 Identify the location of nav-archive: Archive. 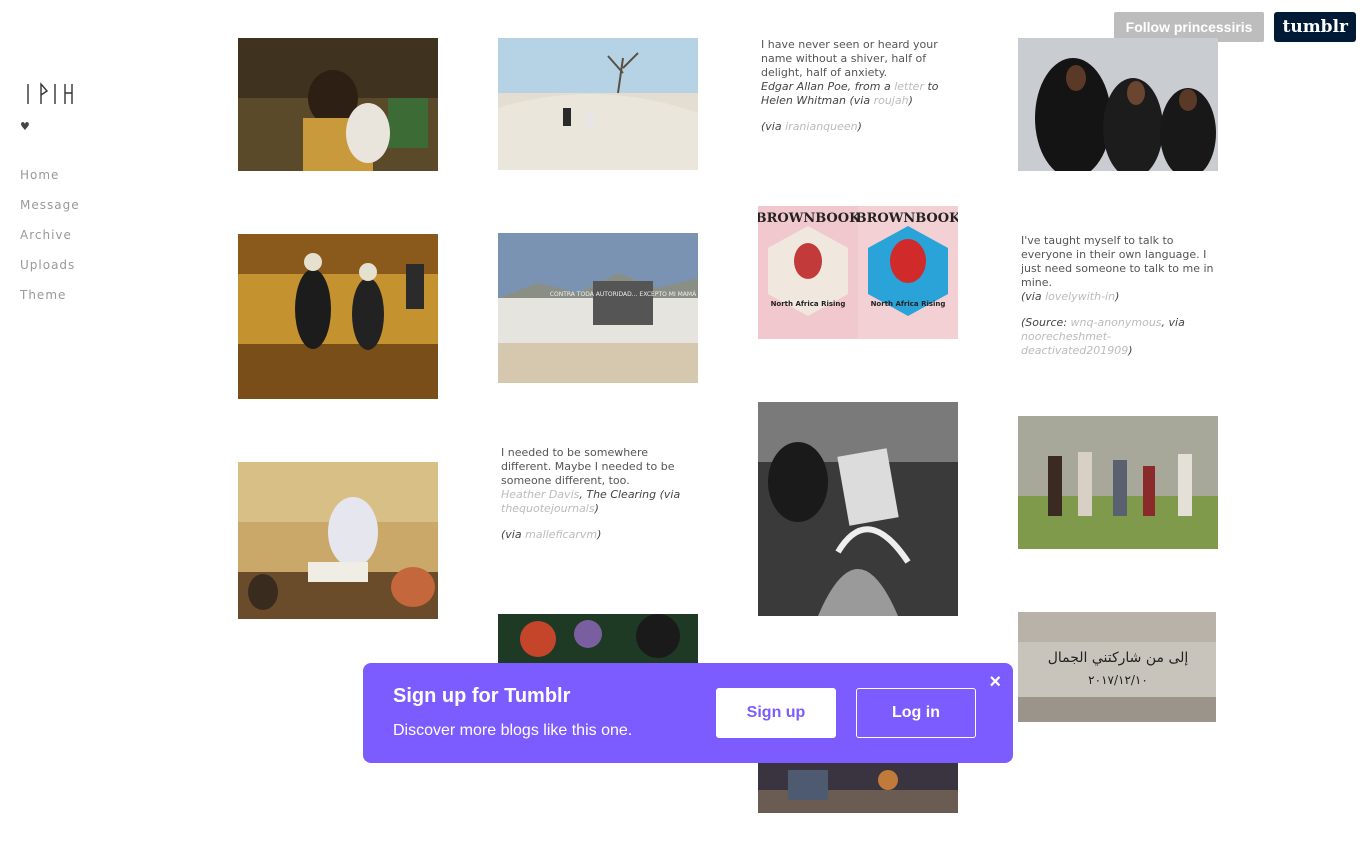
(50, 243).